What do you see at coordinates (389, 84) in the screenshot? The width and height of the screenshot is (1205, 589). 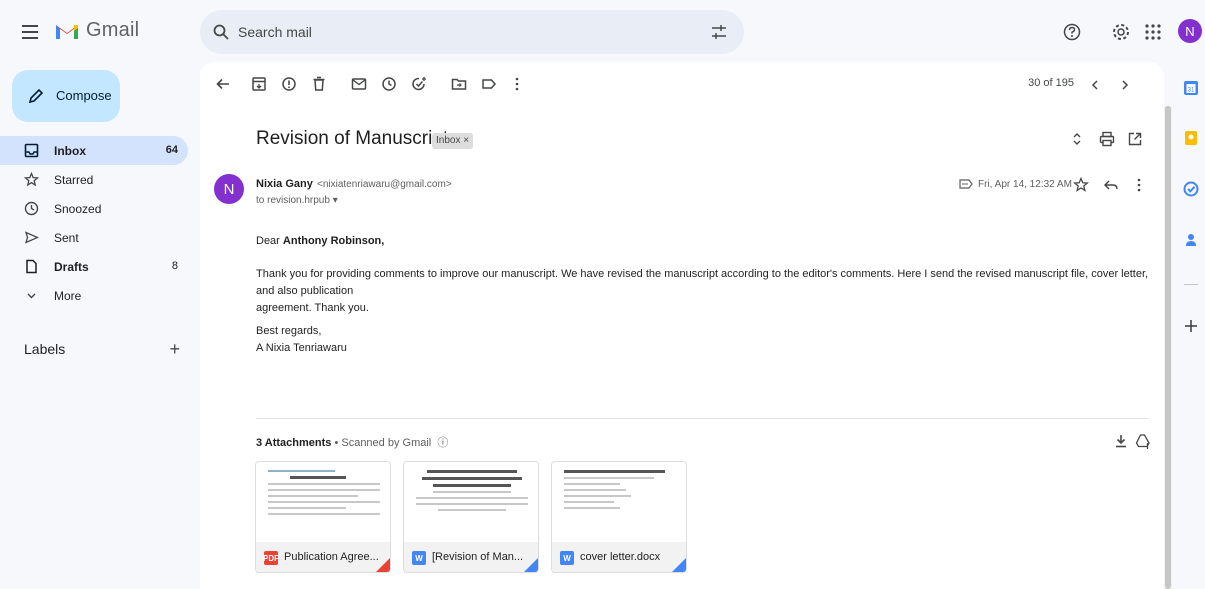 I see `snooze-clock-icon` at bounding box center [389, 84].